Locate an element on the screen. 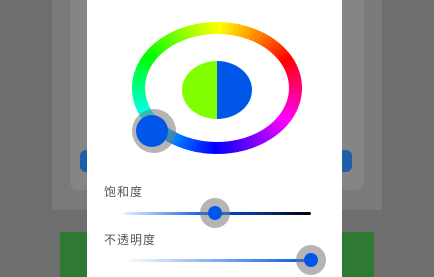 The height and width of the screenshot is (277, 434). opacity-label: 不透明度 is located at coordinates (130, 240).